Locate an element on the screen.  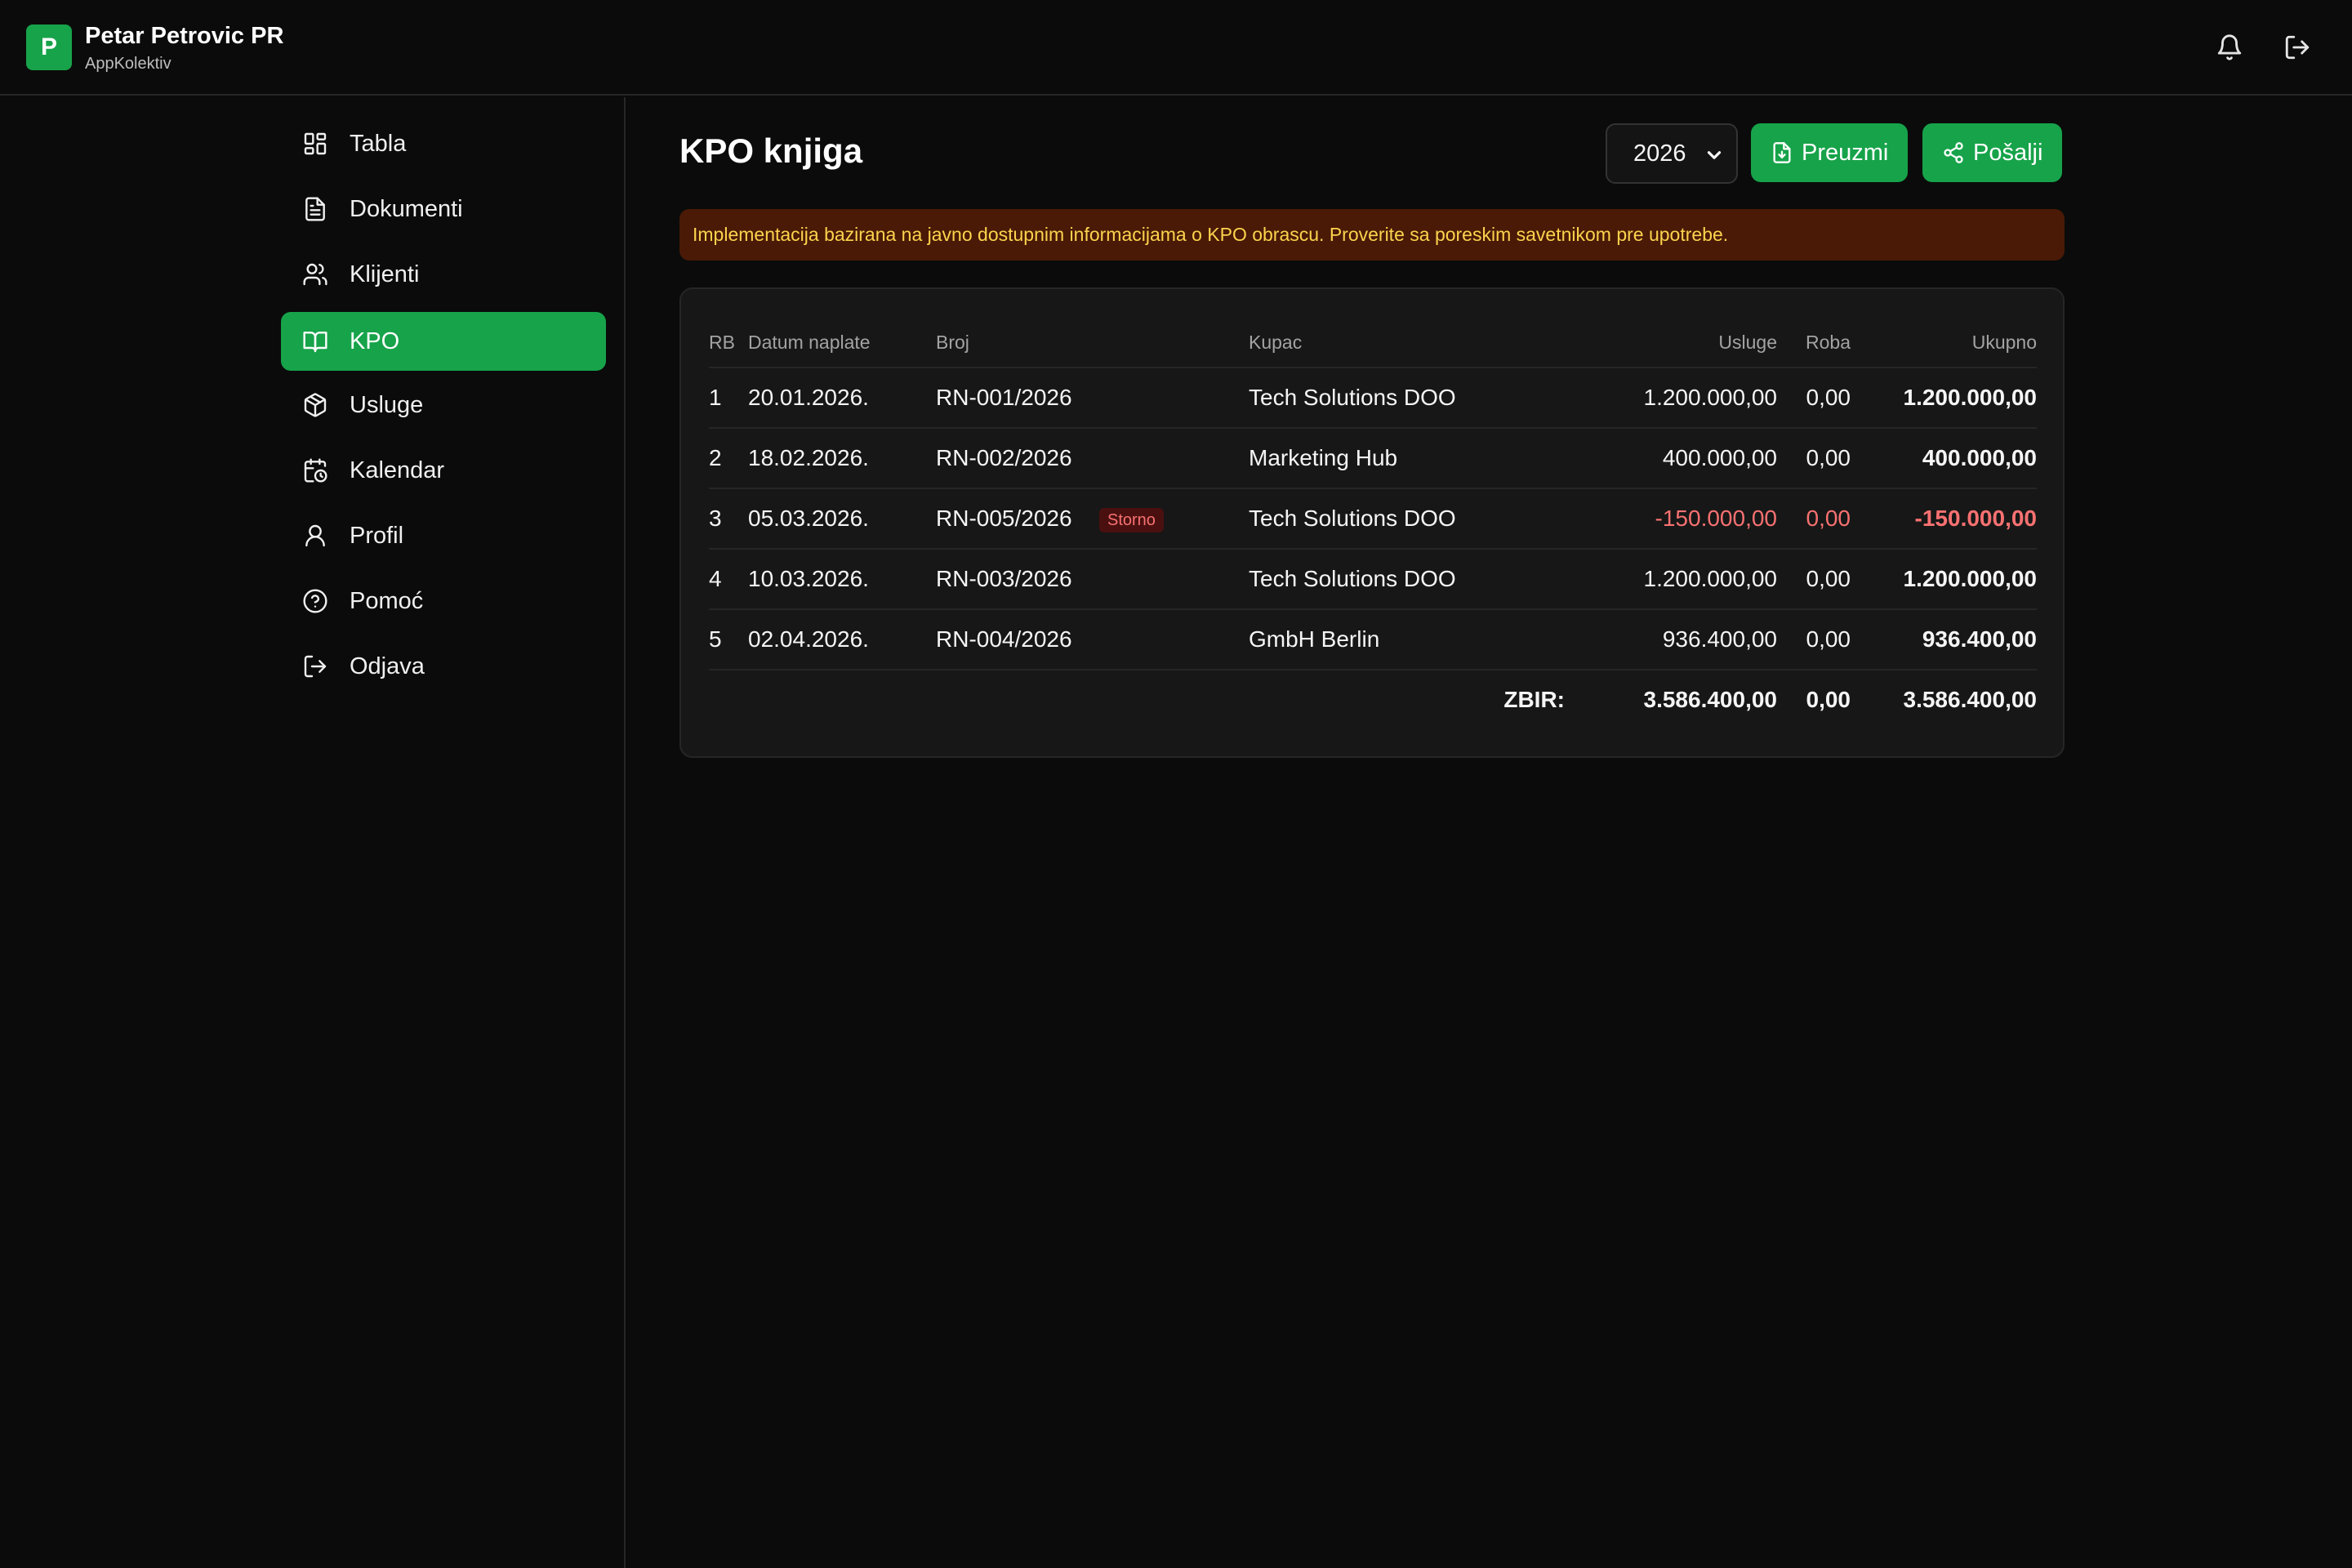
download-button: Preuzmi is located at coordinates (1830, 152).